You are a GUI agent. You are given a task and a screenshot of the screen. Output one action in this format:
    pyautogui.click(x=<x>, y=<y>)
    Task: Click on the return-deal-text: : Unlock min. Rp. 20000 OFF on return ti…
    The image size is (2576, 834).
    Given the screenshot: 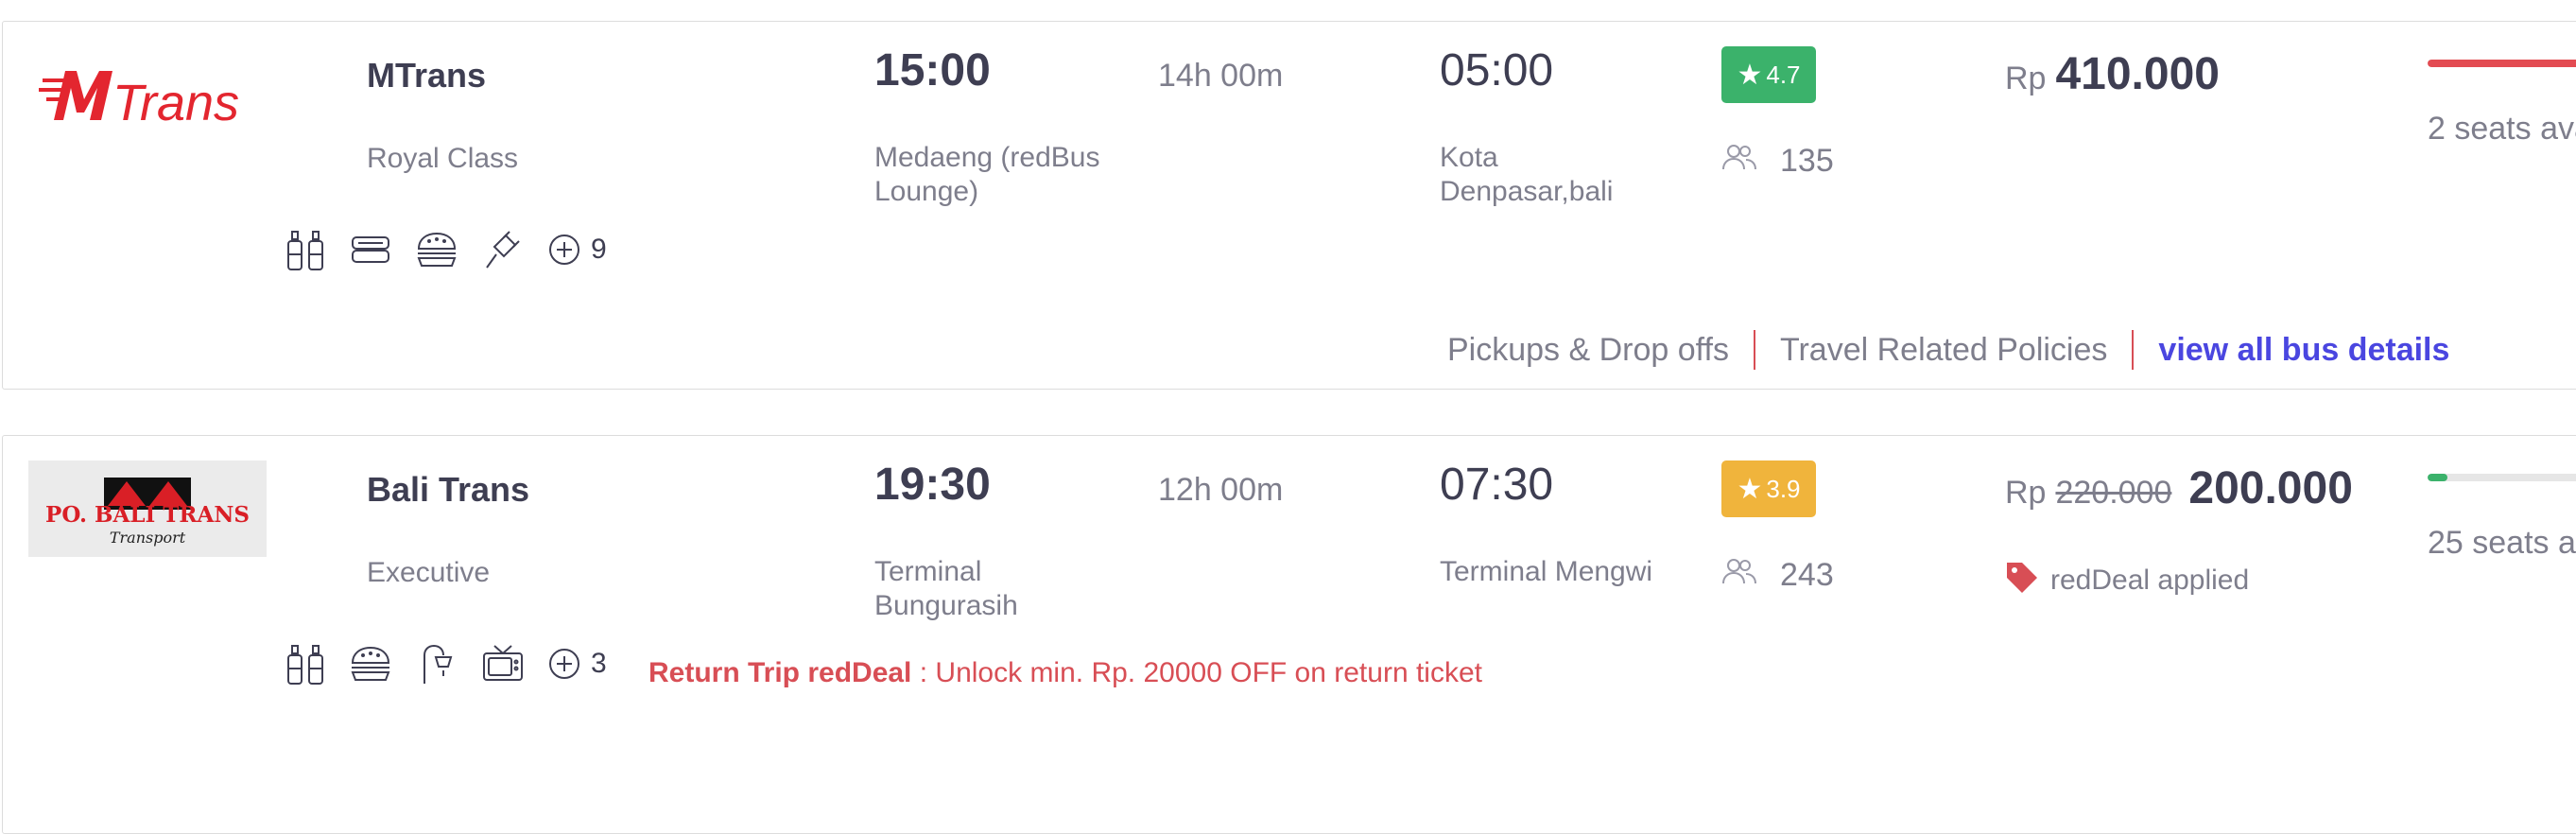 What is the action you would take?
    pyautogui.click(x=1197, y=673)
    